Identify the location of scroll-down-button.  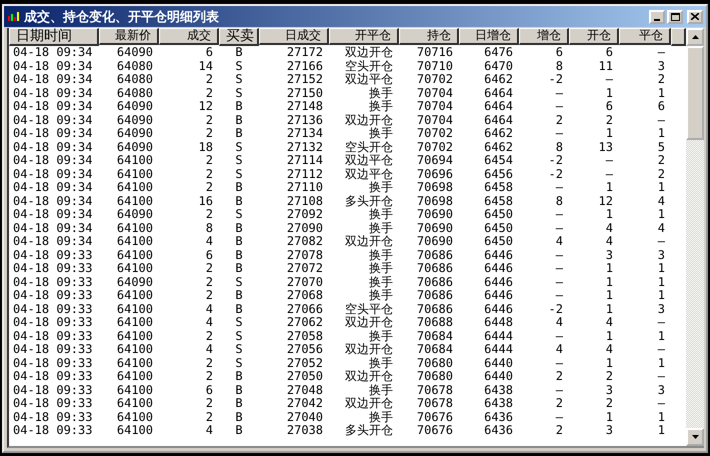
(695, 437).